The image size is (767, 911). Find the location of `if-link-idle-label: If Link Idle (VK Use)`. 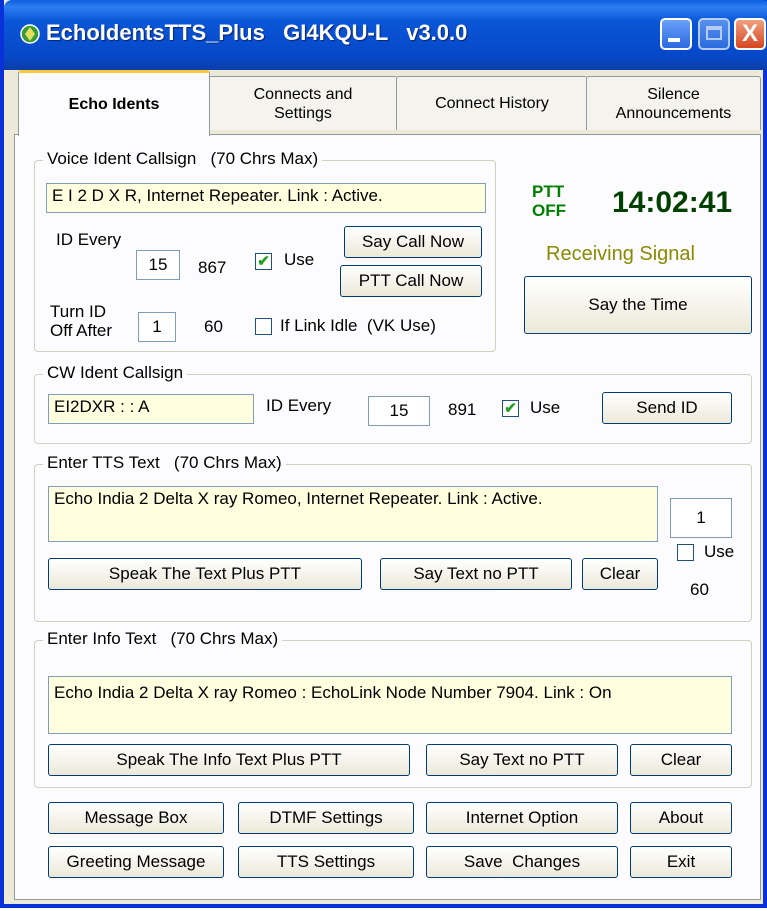

if-link-idle-label: If Link Idle (VK Use) is located at coordinates (358, 325).